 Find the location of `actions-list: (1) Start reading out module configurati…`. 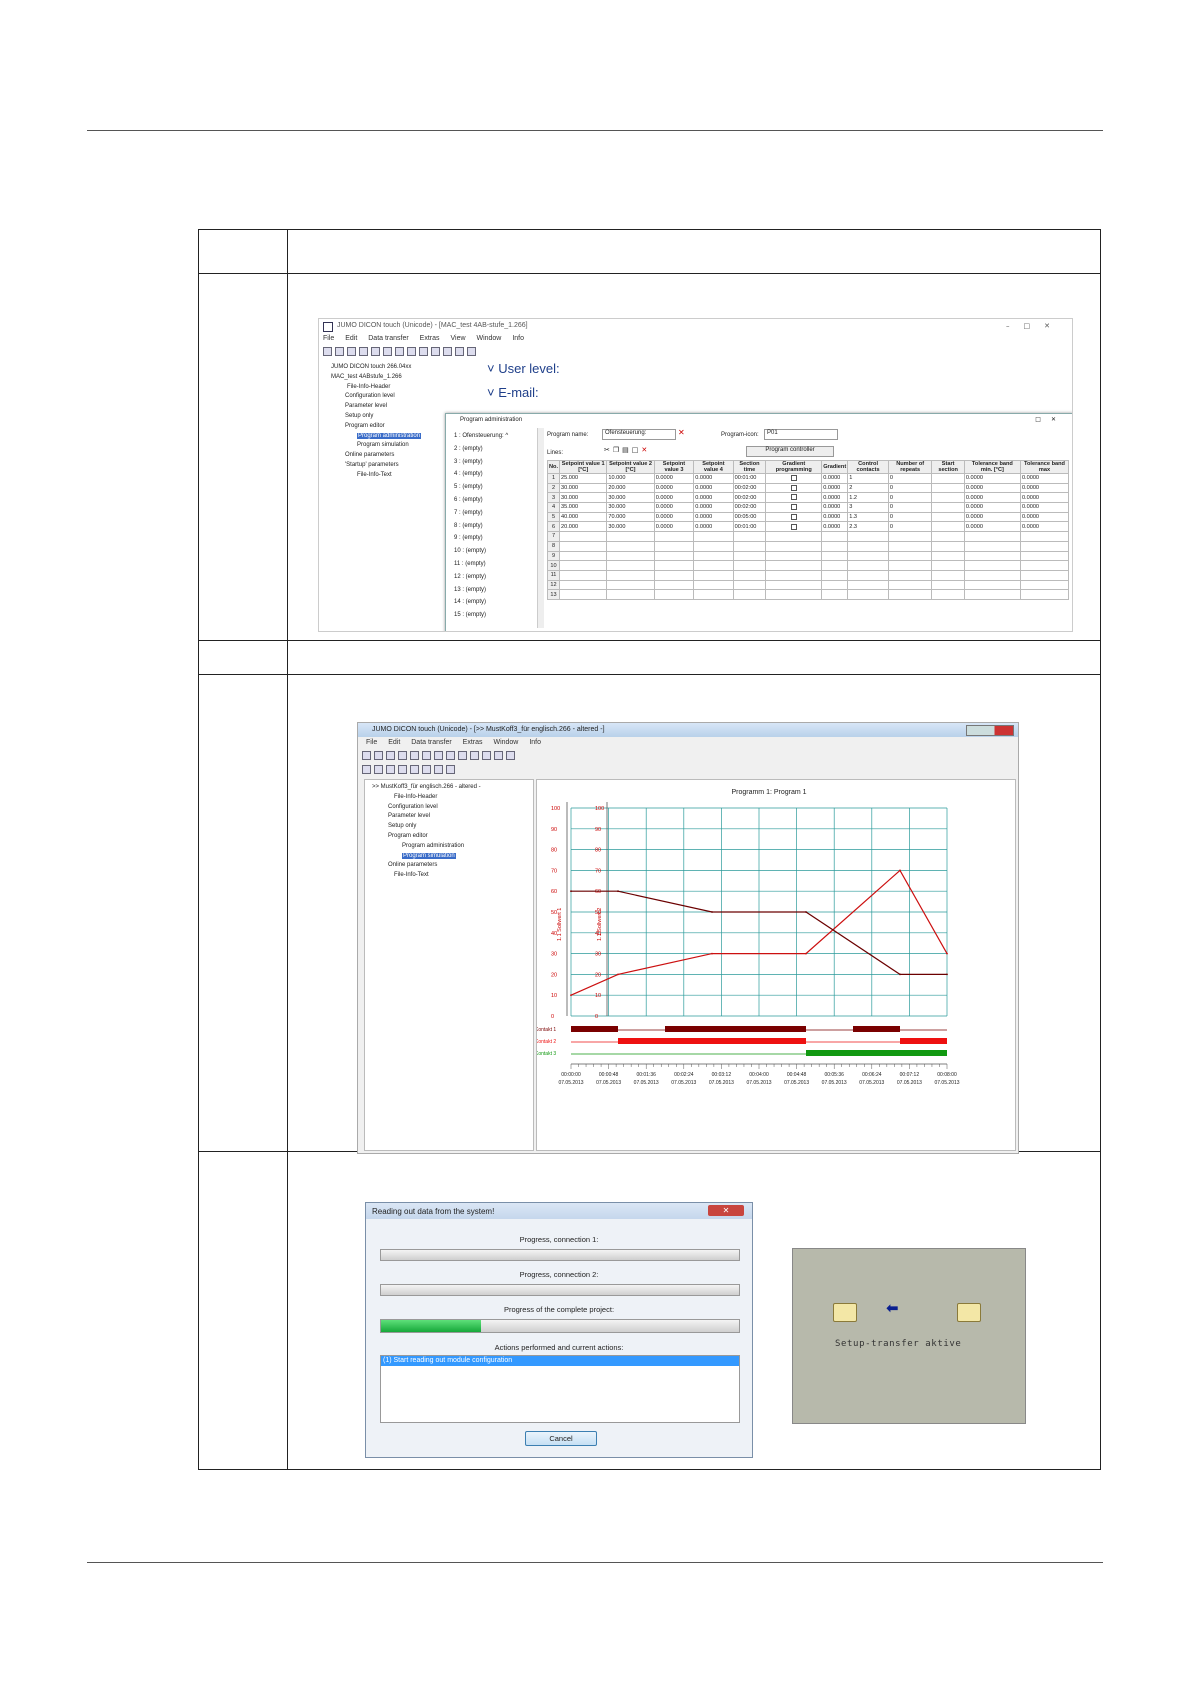

actions-list: (1) Start reading out module configurati… is located at coordinates (560, 1389).